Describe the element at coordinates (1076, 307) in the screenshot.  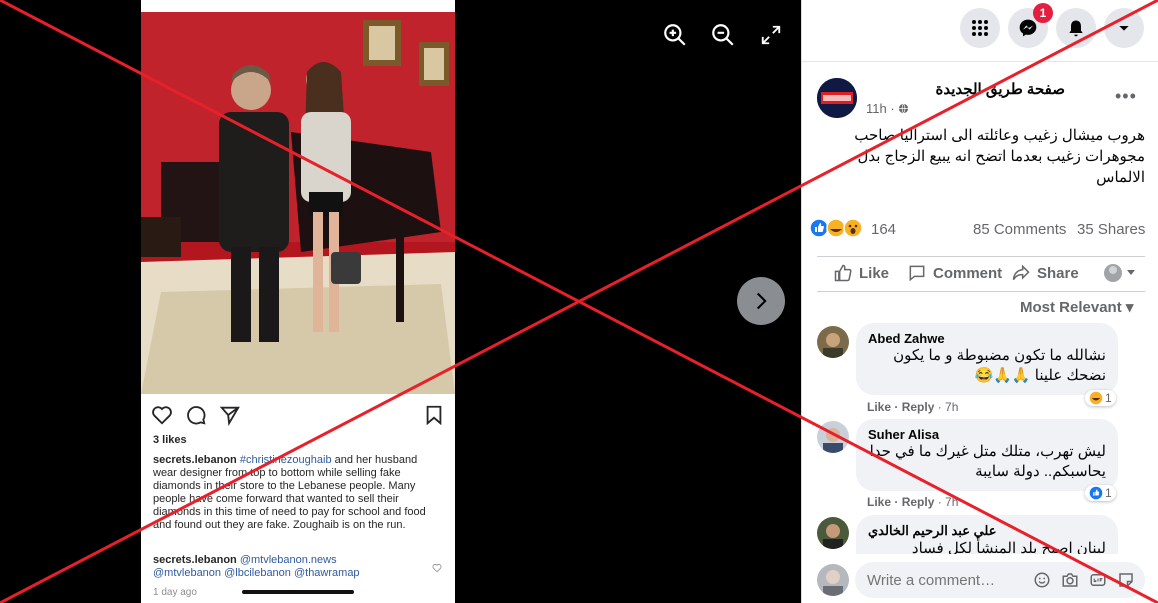
I see `comment-sort-dropdown: Most Relevant ▾` at that location.